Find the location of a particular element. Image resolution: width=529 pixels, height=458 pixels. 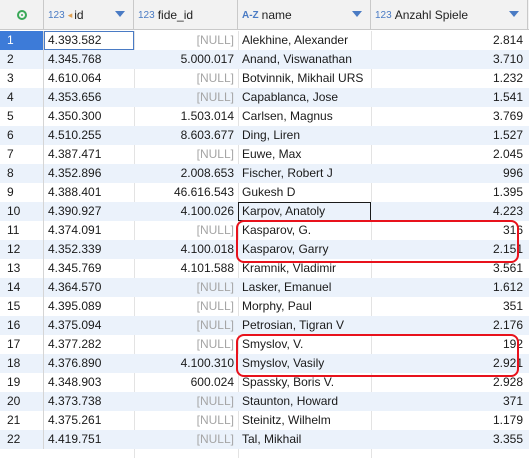

cell-anzahl-spiele: 351 is located at coordinates (449, 306).